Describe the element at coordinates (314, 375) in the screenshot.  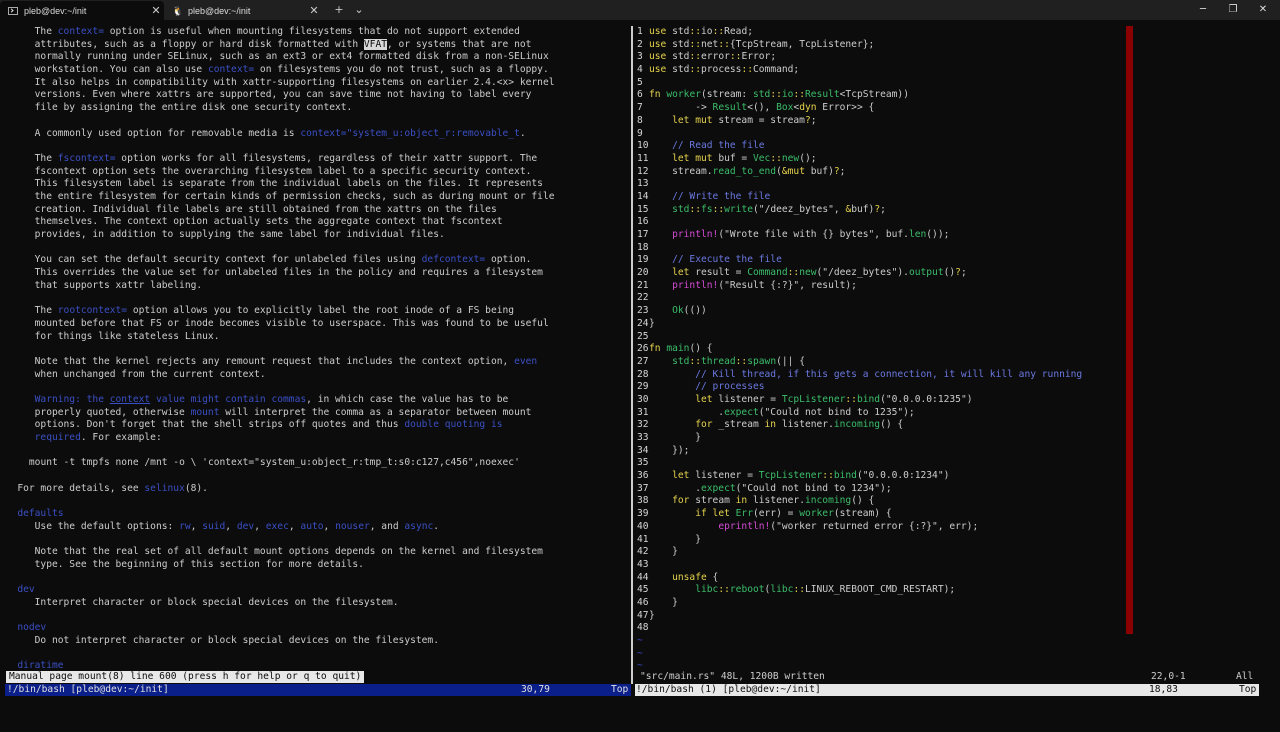
I see `man-line: when unchanged from the current context.` at that location.